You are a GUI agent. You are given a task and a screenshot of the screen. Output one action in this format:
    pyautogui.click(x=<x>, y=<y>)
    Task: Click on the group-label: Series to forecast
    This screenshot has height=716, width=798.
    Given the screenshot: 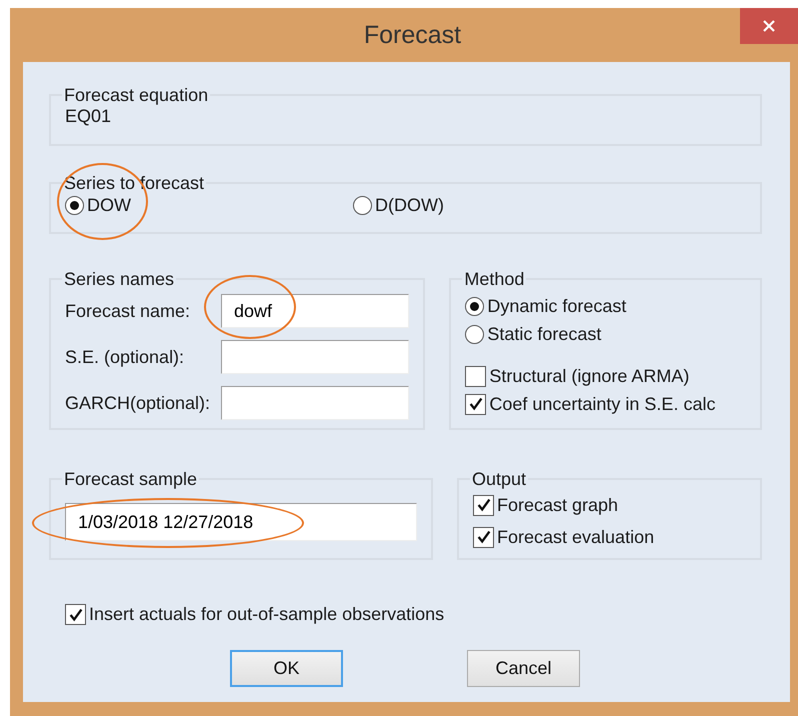 What is the action you would take?
    pyautogui.click(x=134, y=183)
    